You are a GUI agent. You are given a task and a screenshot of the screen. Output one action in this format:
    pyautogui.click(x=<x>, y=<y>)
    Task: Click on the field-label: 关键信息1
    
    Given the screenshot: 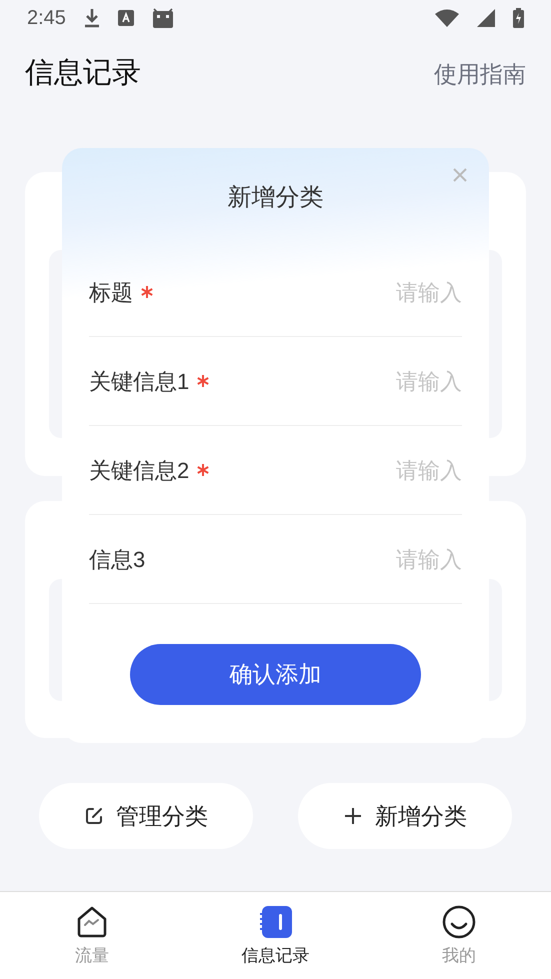 What is the action you would take?
    pyautogui.click(x=139, y=382)
    